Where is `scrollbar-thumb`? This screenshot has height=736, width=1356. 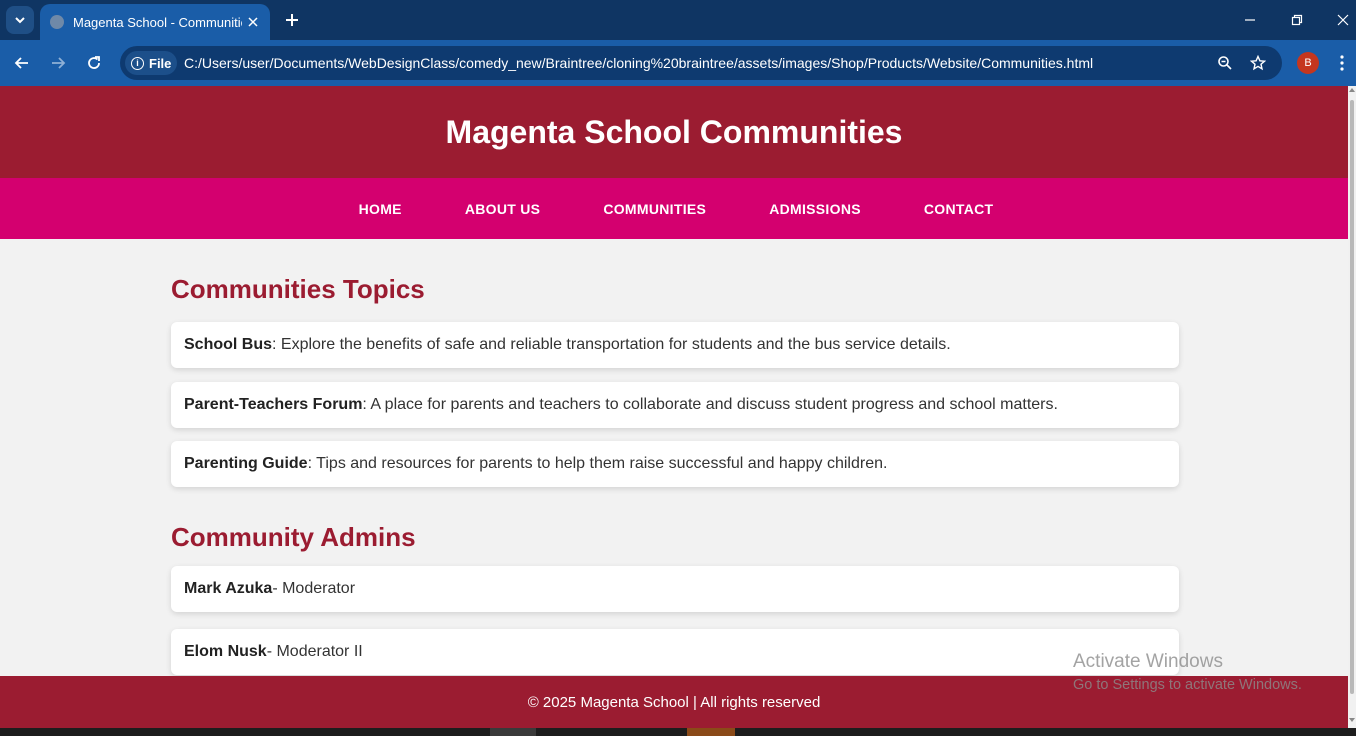
scrollbar-thumb is located at coordinates (1352, 397).